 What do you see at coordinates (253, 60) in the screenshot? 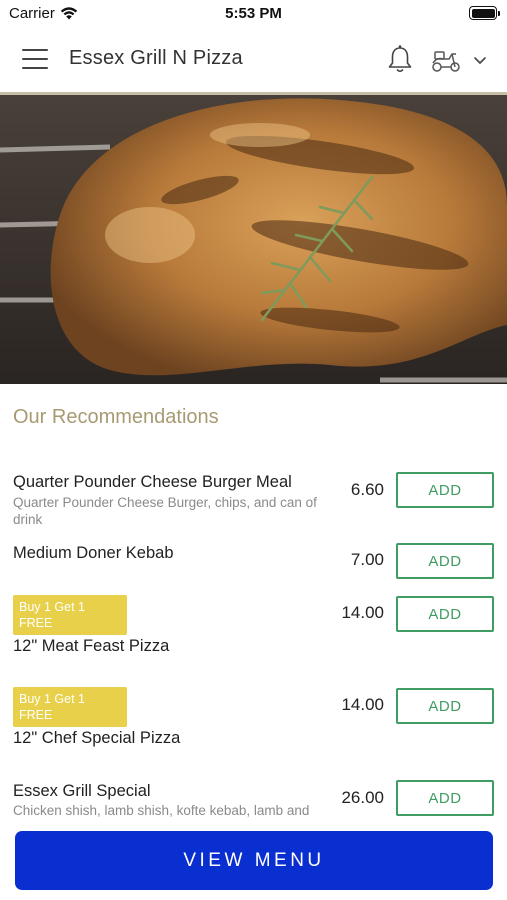
I see `nav-bar: Essex Grill N Pizza` at bounding box center [253, 60].